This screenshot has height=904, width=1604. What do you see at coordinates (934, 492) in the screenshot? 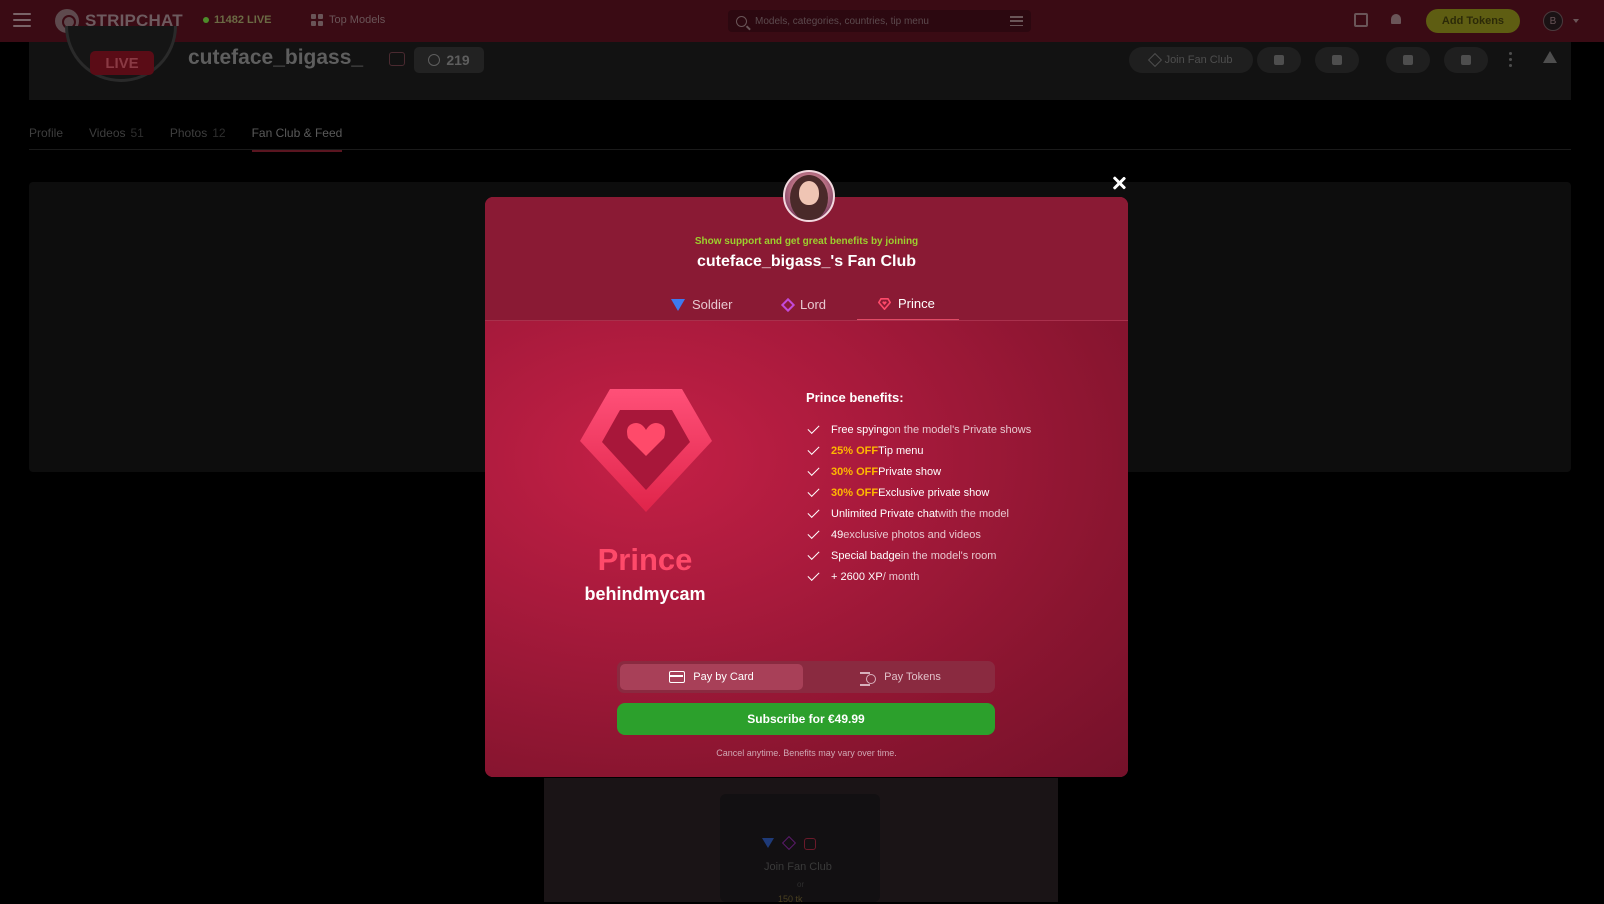
I see `benefit-rest: Exclusive private show` at bounding box center [934, 492].